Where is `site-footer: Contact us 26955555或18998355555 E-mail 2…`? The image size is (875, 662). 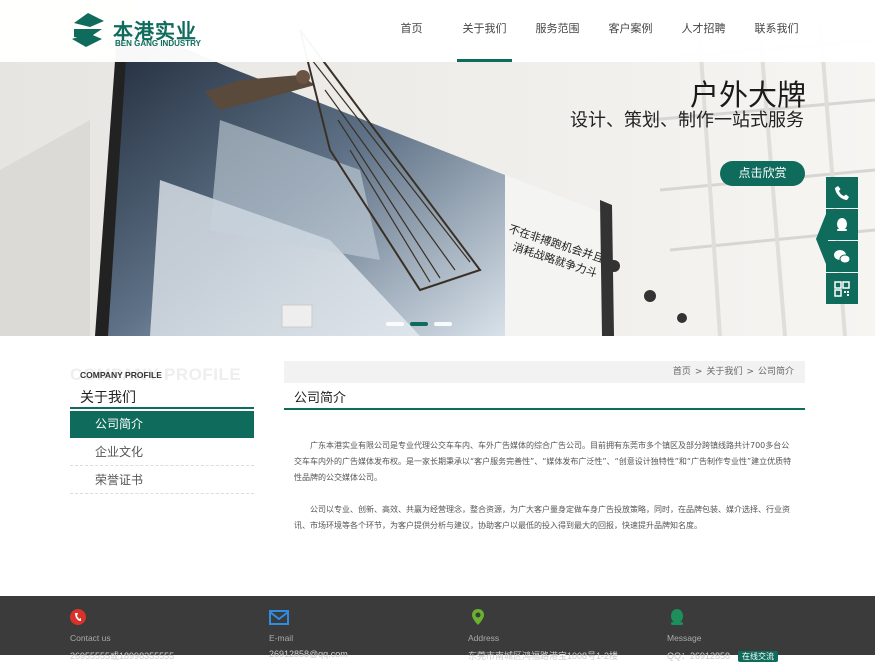 site-footer: Contact us 26955555或18998355555 E-mail 2… is located at coordinates (437, 629).